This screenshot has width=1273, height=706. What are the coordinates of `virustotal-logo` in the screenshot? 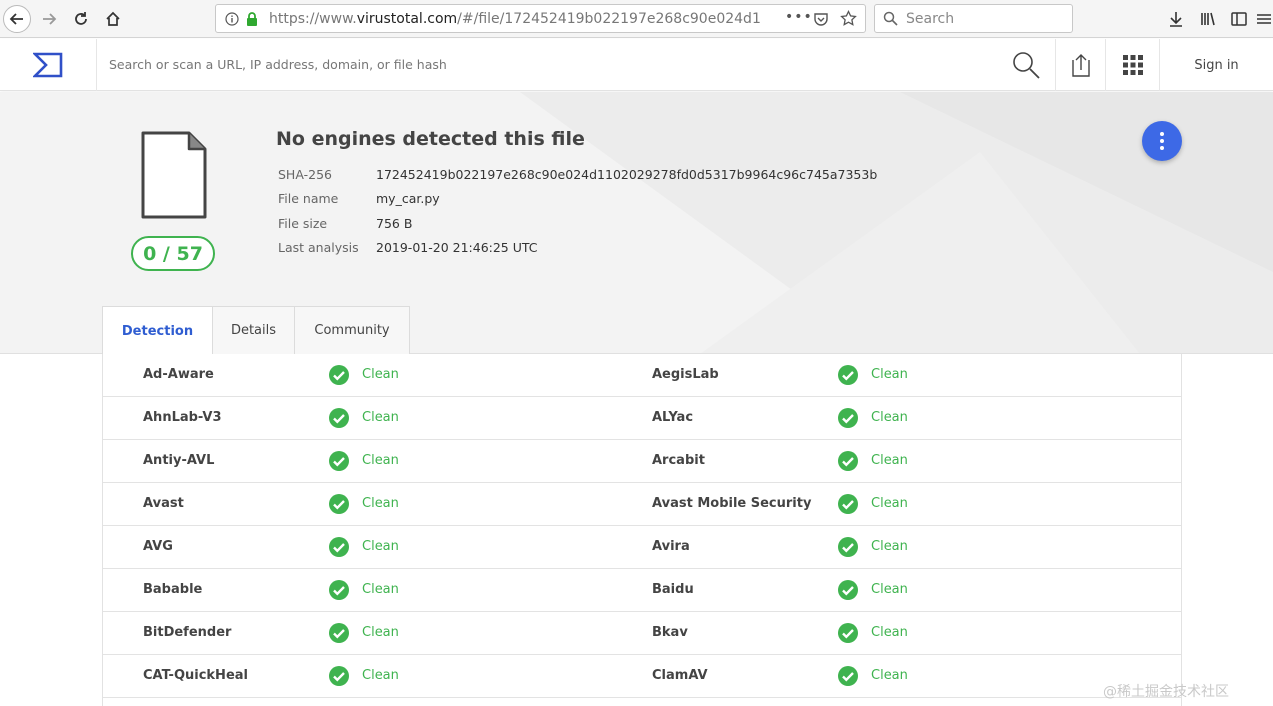 It's located at (48, 65).